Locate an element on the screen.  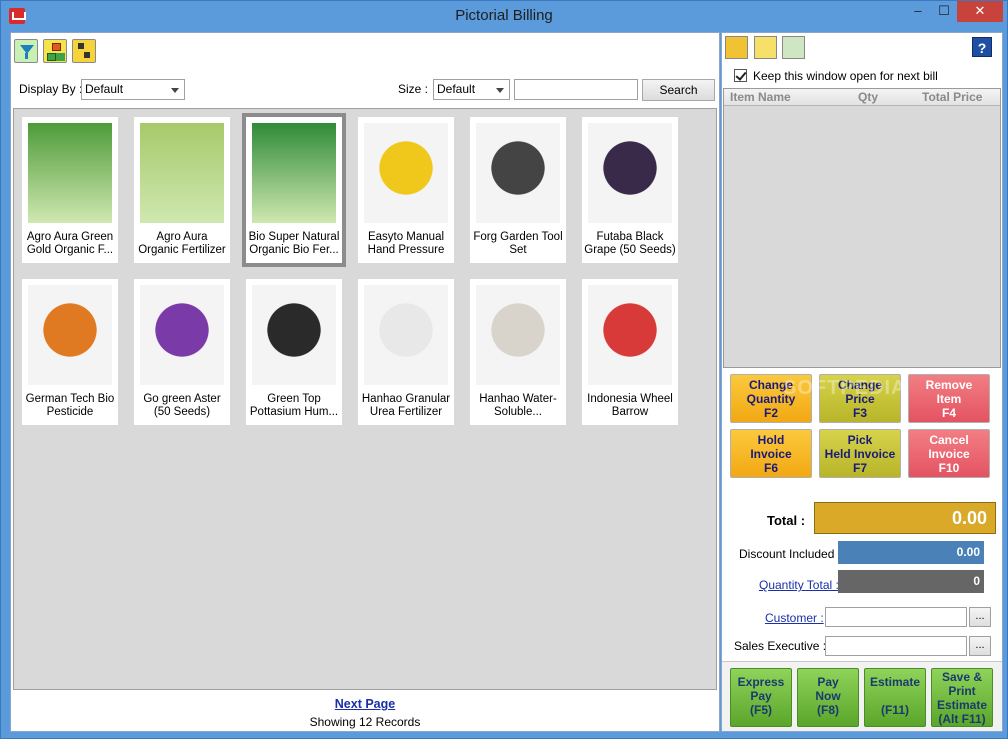
estimate-button: Estimate (F11) is located at coordinates (895, 697).